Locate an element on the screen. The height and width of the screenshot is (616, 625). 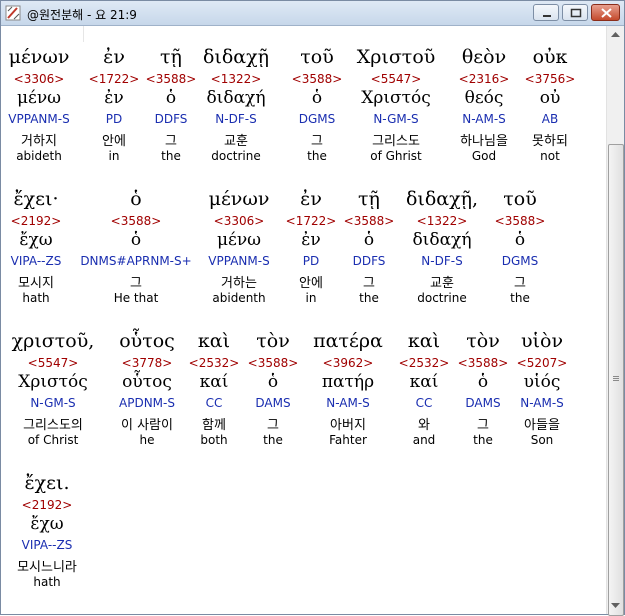
english-gloss: in is located at coordinates (311, 298).